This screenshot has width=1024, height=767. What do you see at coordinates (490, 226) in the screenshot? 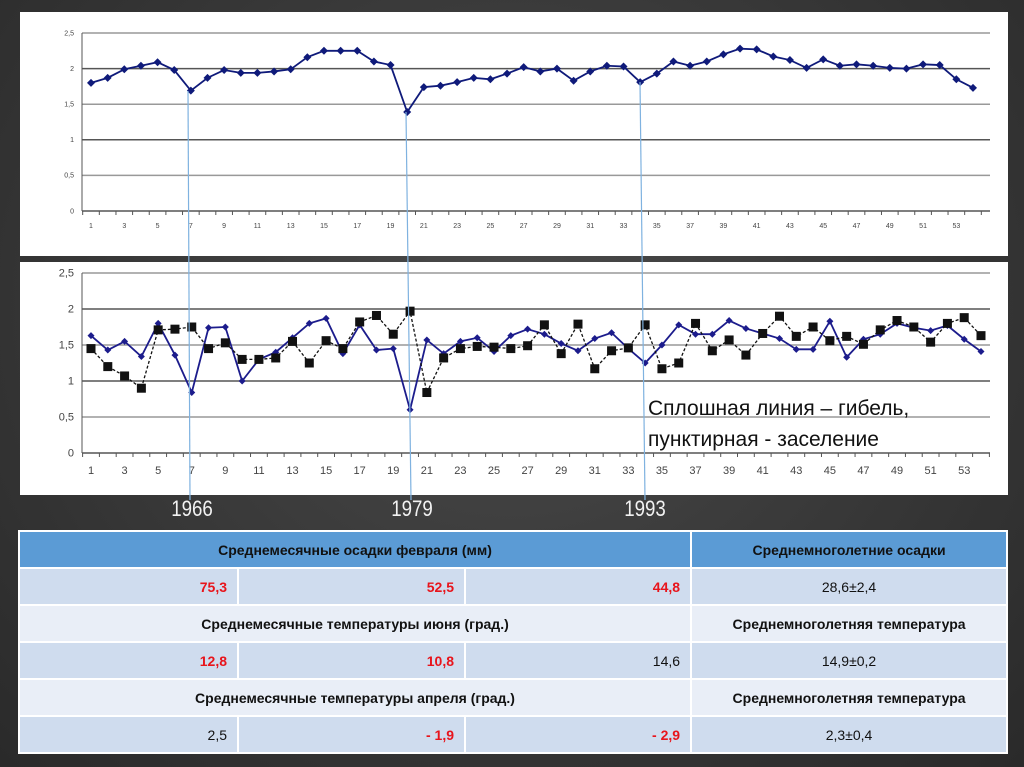
I see `x-tick-label: 25` at bounding box center [490, 226].